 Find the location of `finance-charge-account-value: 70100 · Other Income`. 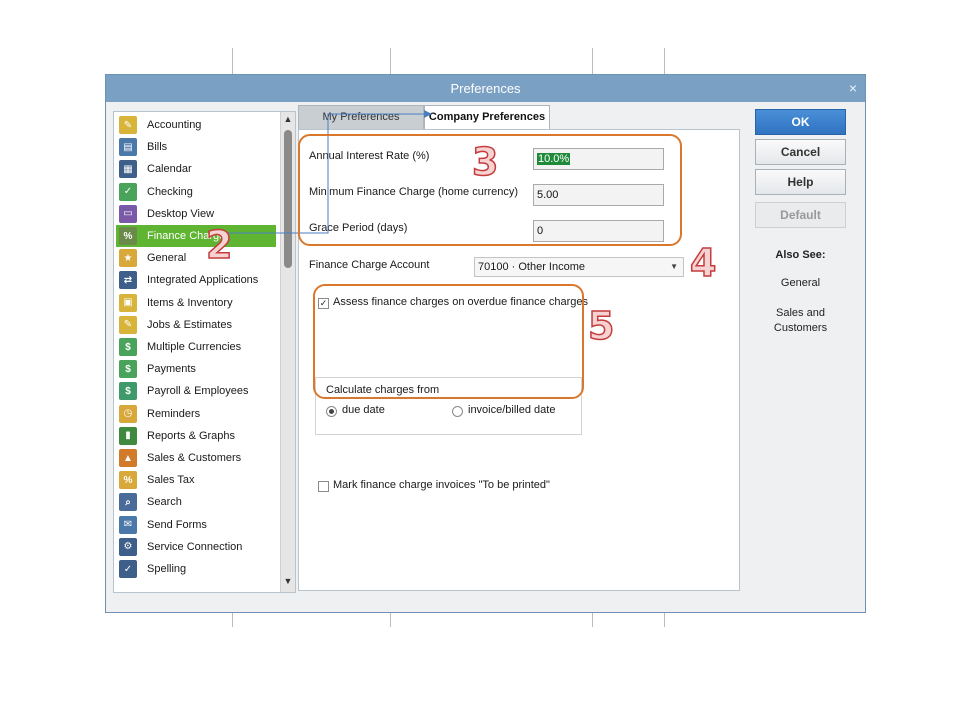

finance-charge-account-value: 70100 · Other Income is located at coordinates (532, 267).